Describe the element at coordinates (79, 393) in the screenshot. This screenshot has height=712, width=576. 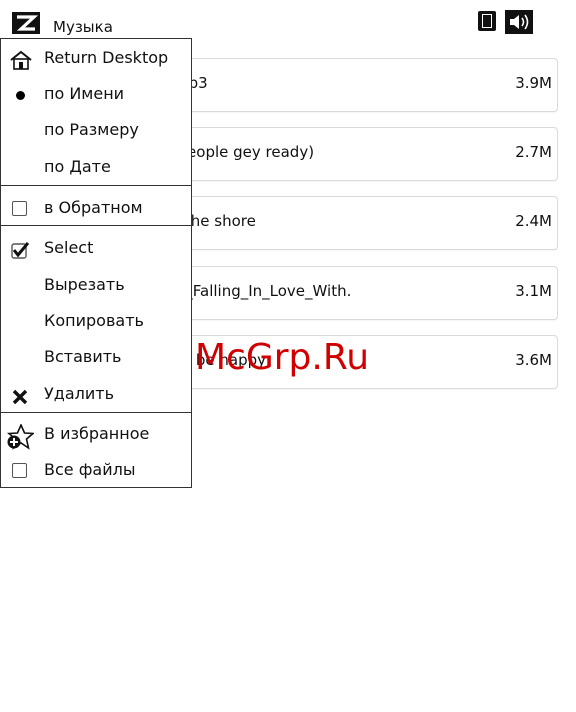
I see `menu-label: Удалить` at that location.